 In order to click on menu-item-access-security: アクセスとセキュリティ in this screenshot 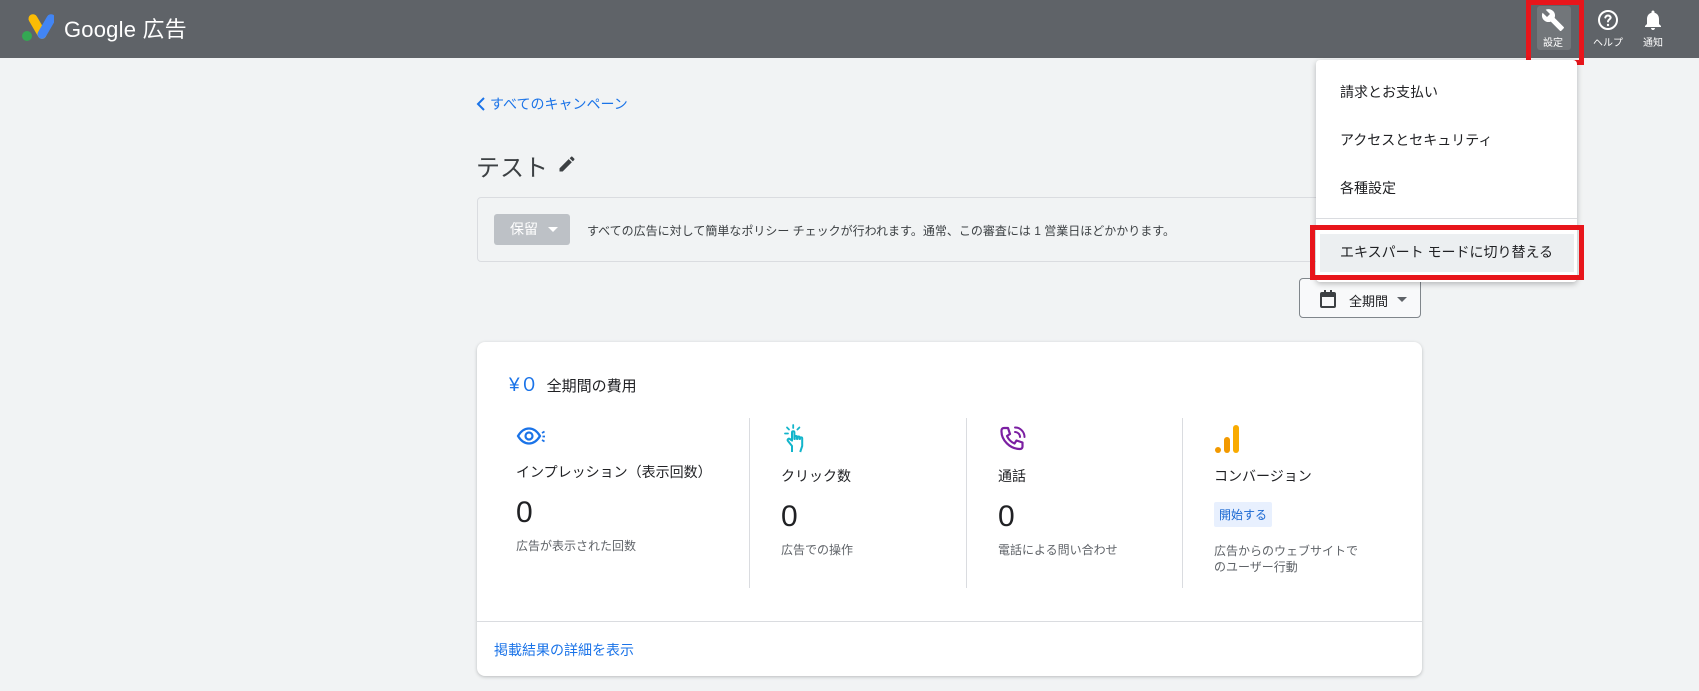, I will do `click(1416, 140)`.